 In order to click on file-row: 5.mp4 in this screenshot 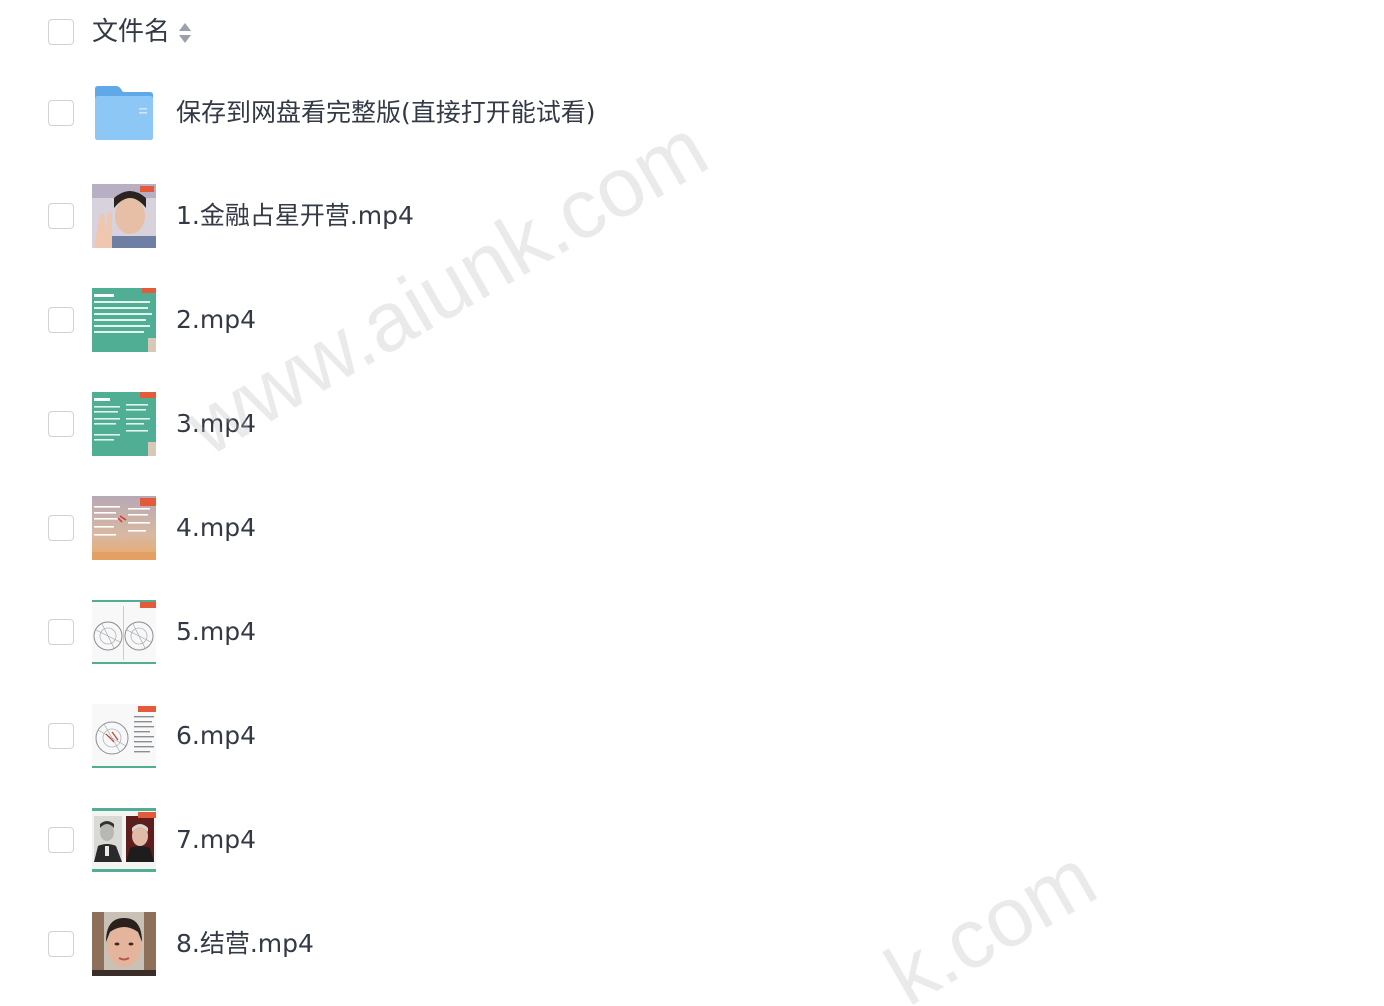, I will do `click(692, 632)`.